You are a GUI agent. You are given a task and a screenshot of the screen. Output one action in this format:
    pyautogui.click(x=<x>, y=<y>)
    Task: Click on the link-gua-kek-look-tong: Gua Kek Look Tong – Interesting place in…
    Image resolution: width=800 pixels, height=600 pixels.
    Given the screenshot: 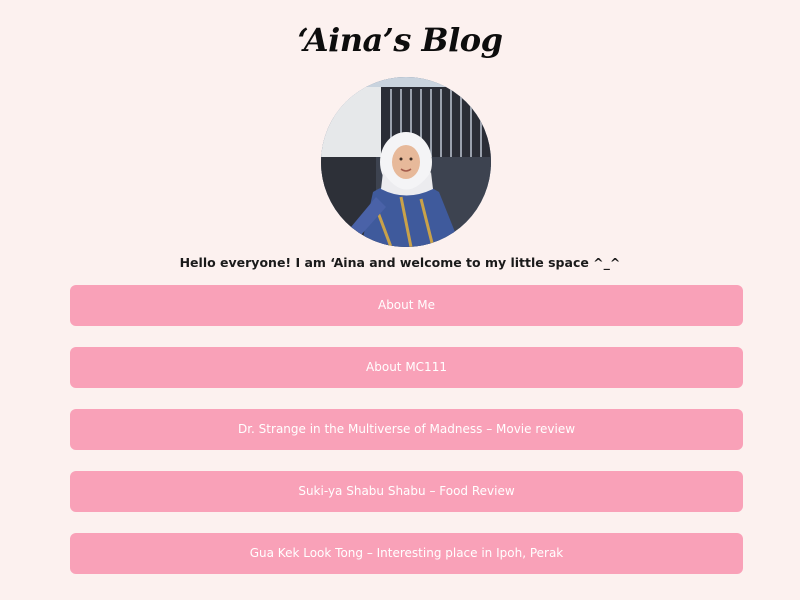 What is the action you would take?
    pyautogui.click(x=406, y=553)
    